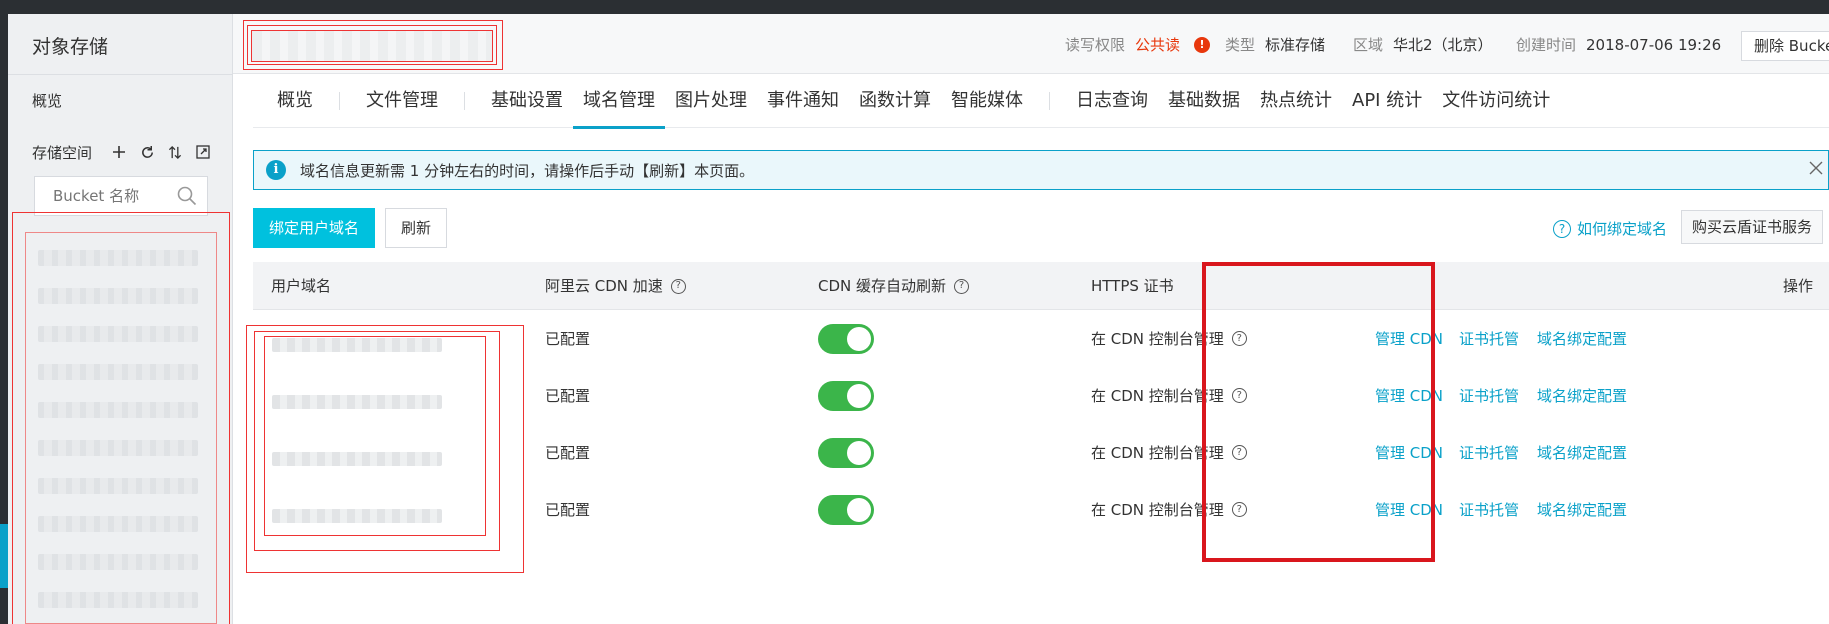  What do you see at coordinates (113, 196) in the screenshot?
I see `bucket-search-input` at bounding box center [113, 196].